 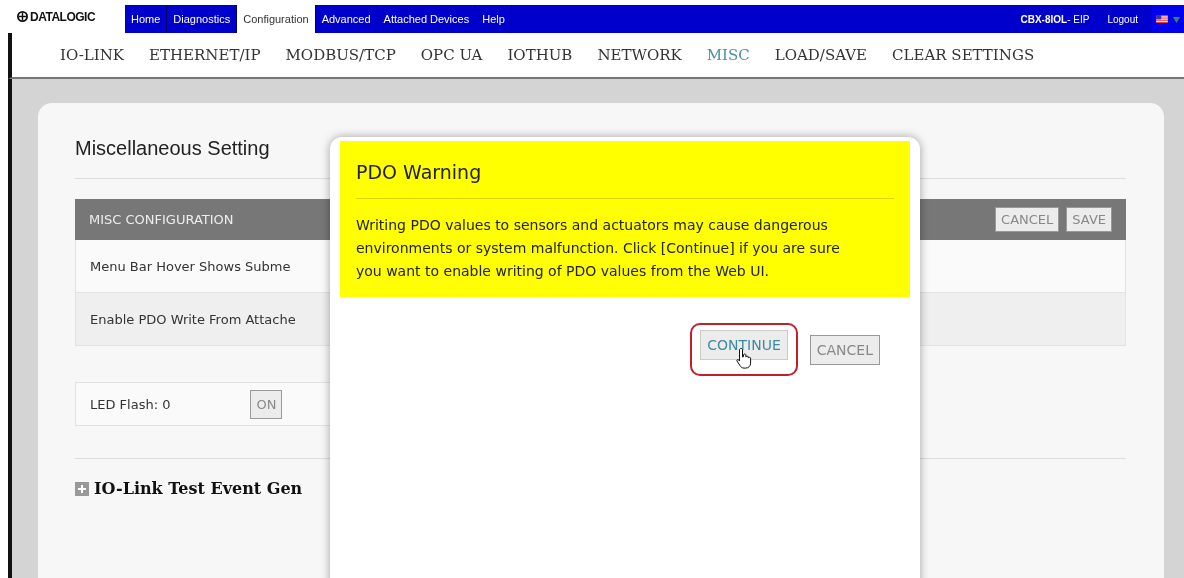 I want to click on menu-item: Home, so click(x=146, y=19).